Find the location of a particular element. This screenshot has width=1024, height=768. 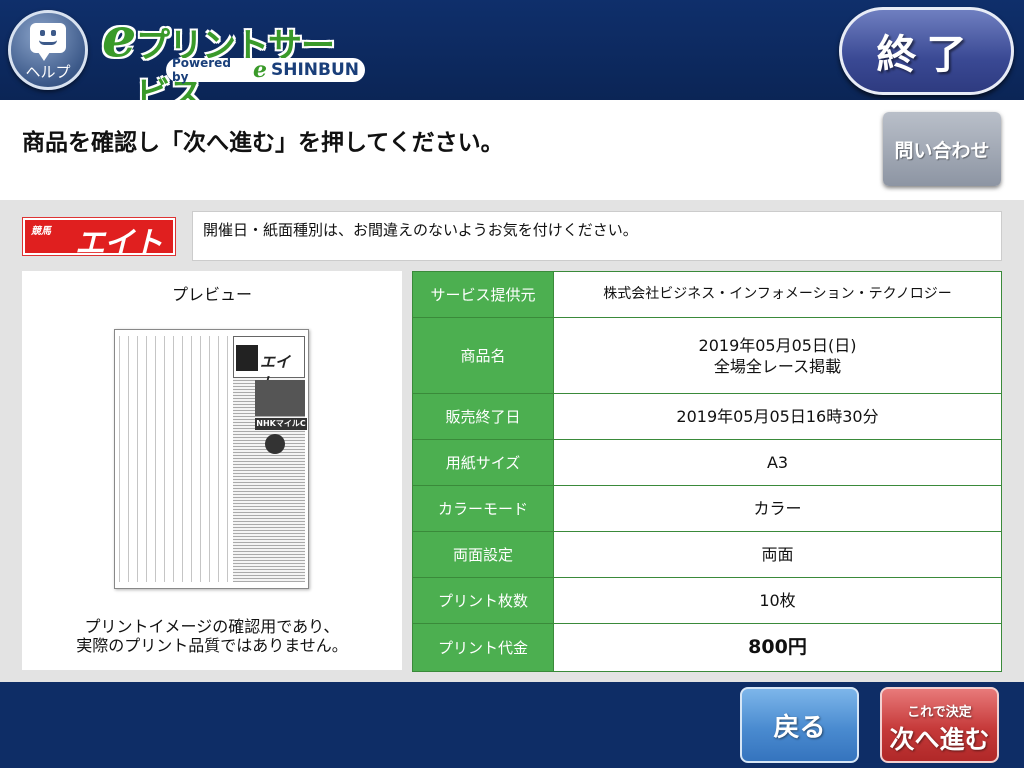

eprint-service-logo: e プリントサービス Powered by e SHINBUN is located at coordinates (232, 60).